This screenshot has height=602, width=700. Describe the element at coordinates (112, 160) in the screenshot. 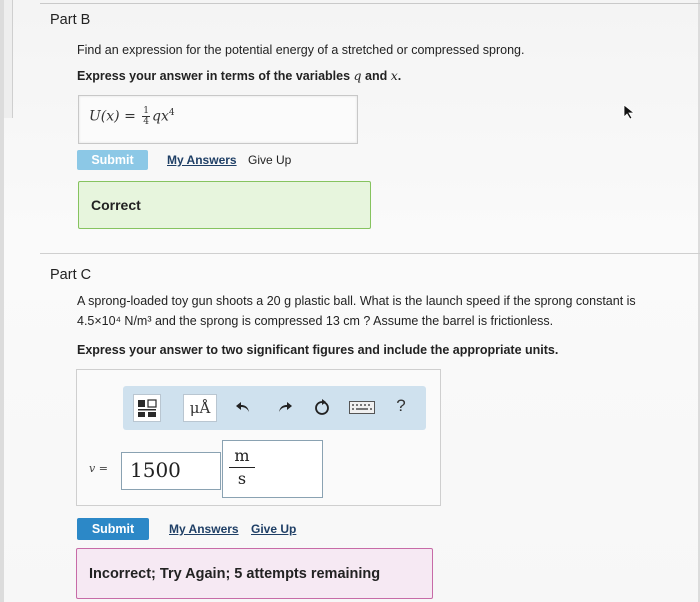

I see `part-b-submit-button: Submit` at that location.